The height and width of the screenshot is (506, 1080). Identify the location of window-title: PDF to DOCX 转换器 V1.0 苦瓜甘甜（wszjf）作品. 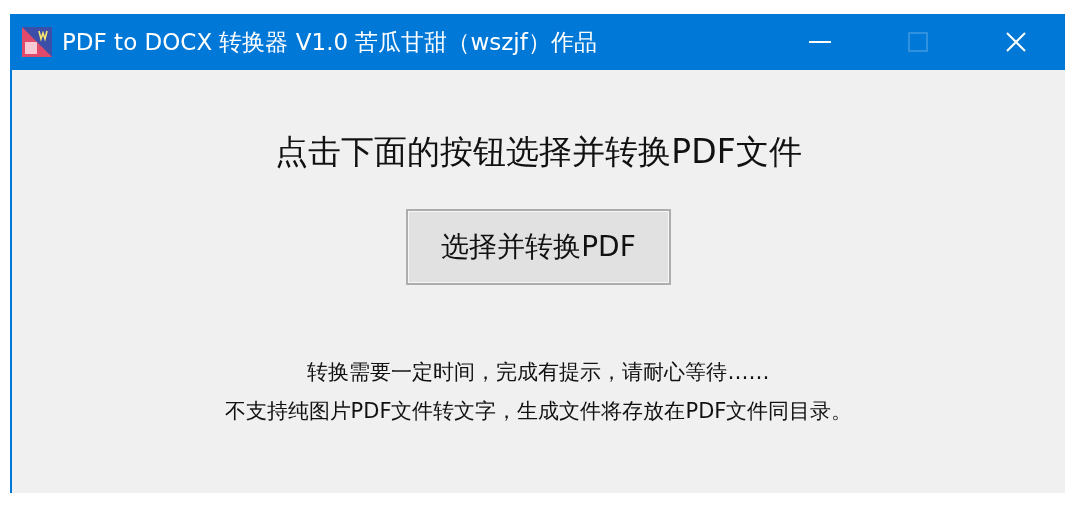
(330, 42).